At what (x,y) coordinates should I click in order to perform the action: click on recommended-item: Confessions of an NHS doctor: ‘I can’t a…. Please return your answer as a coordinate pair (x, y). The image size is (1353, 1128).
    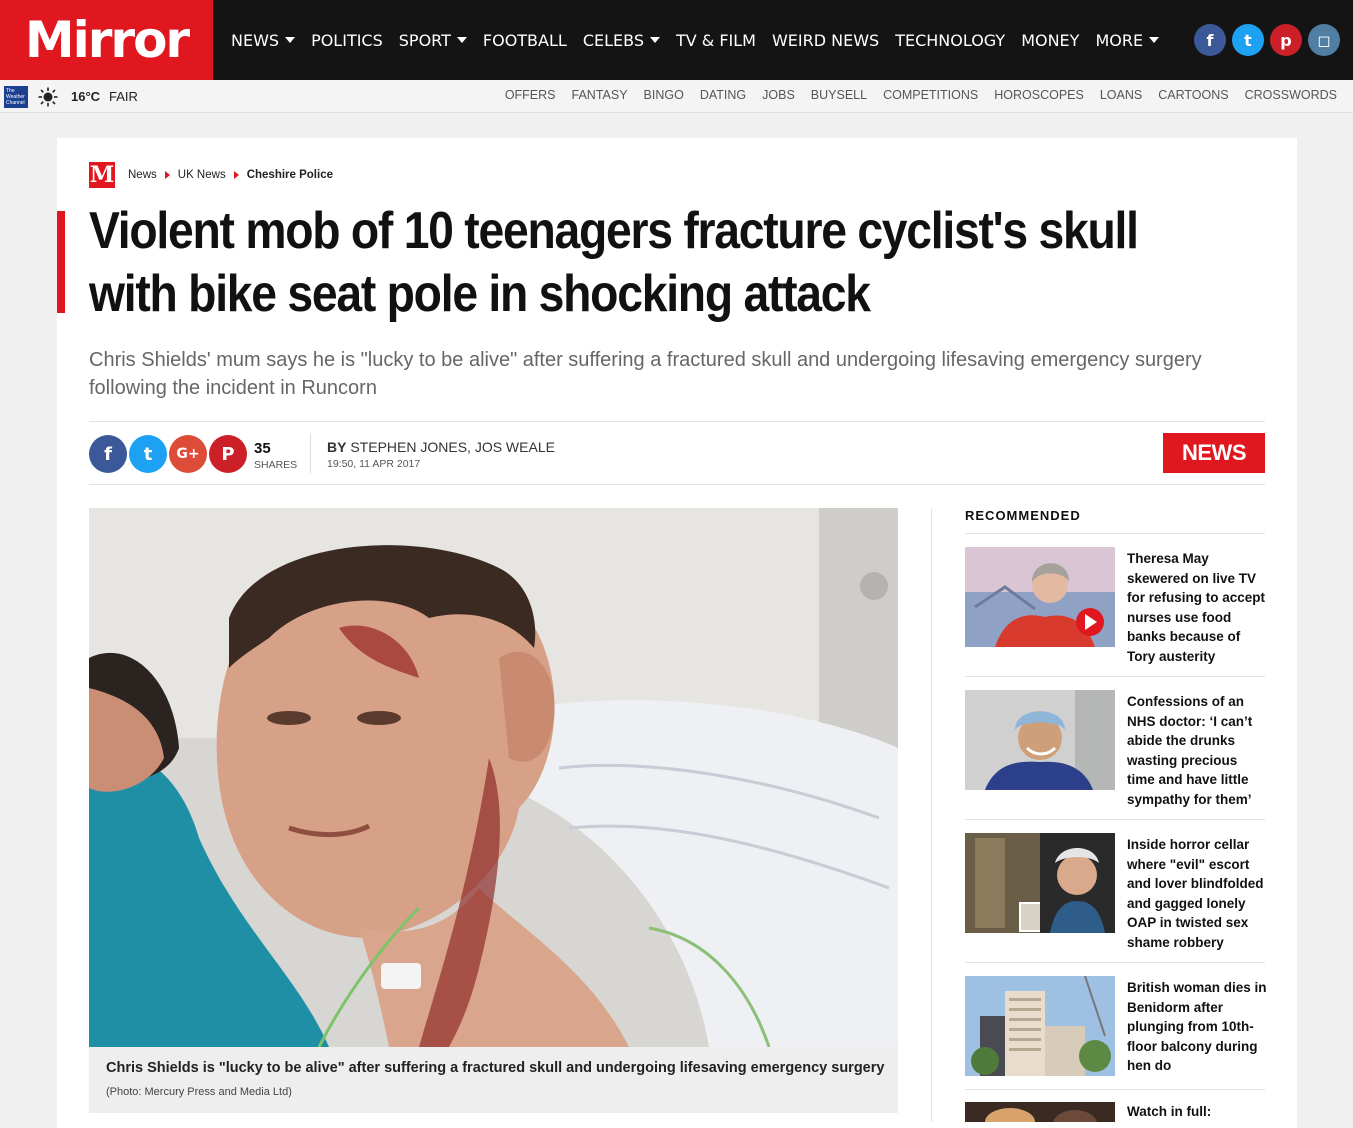
    Looking at the image, I should click on (1115, 748).